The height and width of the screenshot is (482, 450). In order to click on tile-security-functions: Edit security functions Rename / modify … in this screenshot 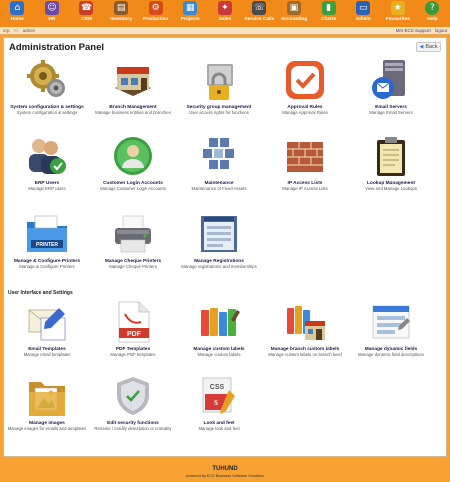, I will do `click(133, 402)`.